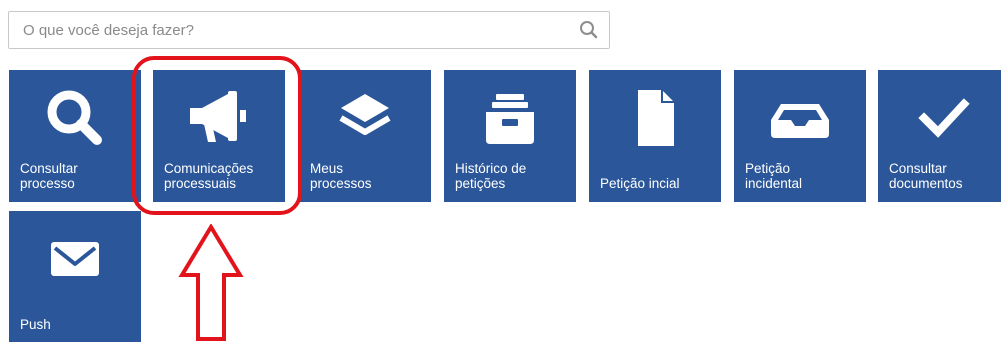  Describe the element at coordinates (49, 176) in the screenshot. I see `tile-label: Consultar processo` at that location.